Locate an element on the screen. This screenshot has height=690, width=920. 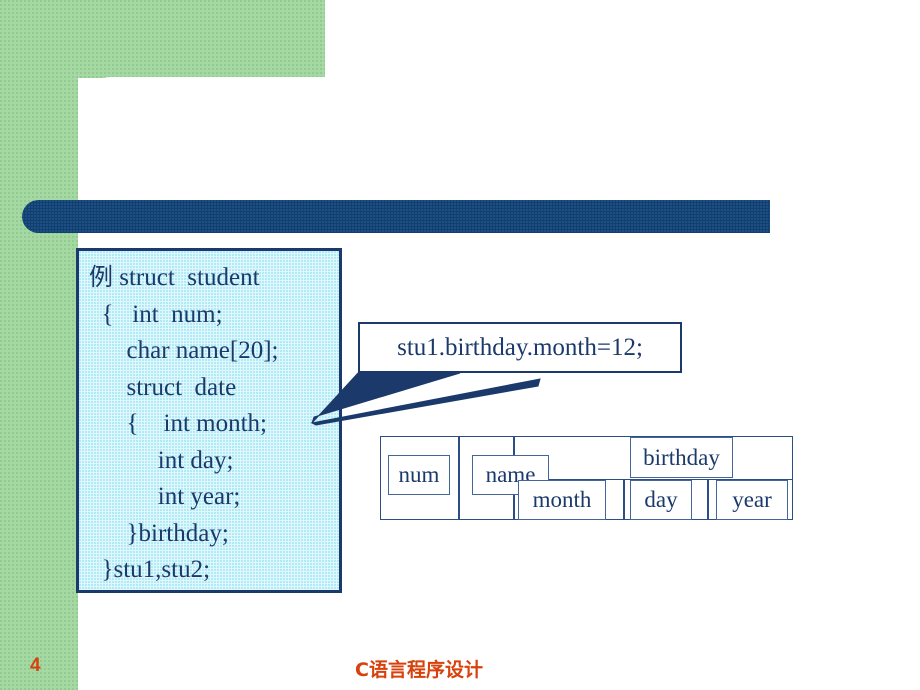
title-bar is located at coordinates (396, 216).